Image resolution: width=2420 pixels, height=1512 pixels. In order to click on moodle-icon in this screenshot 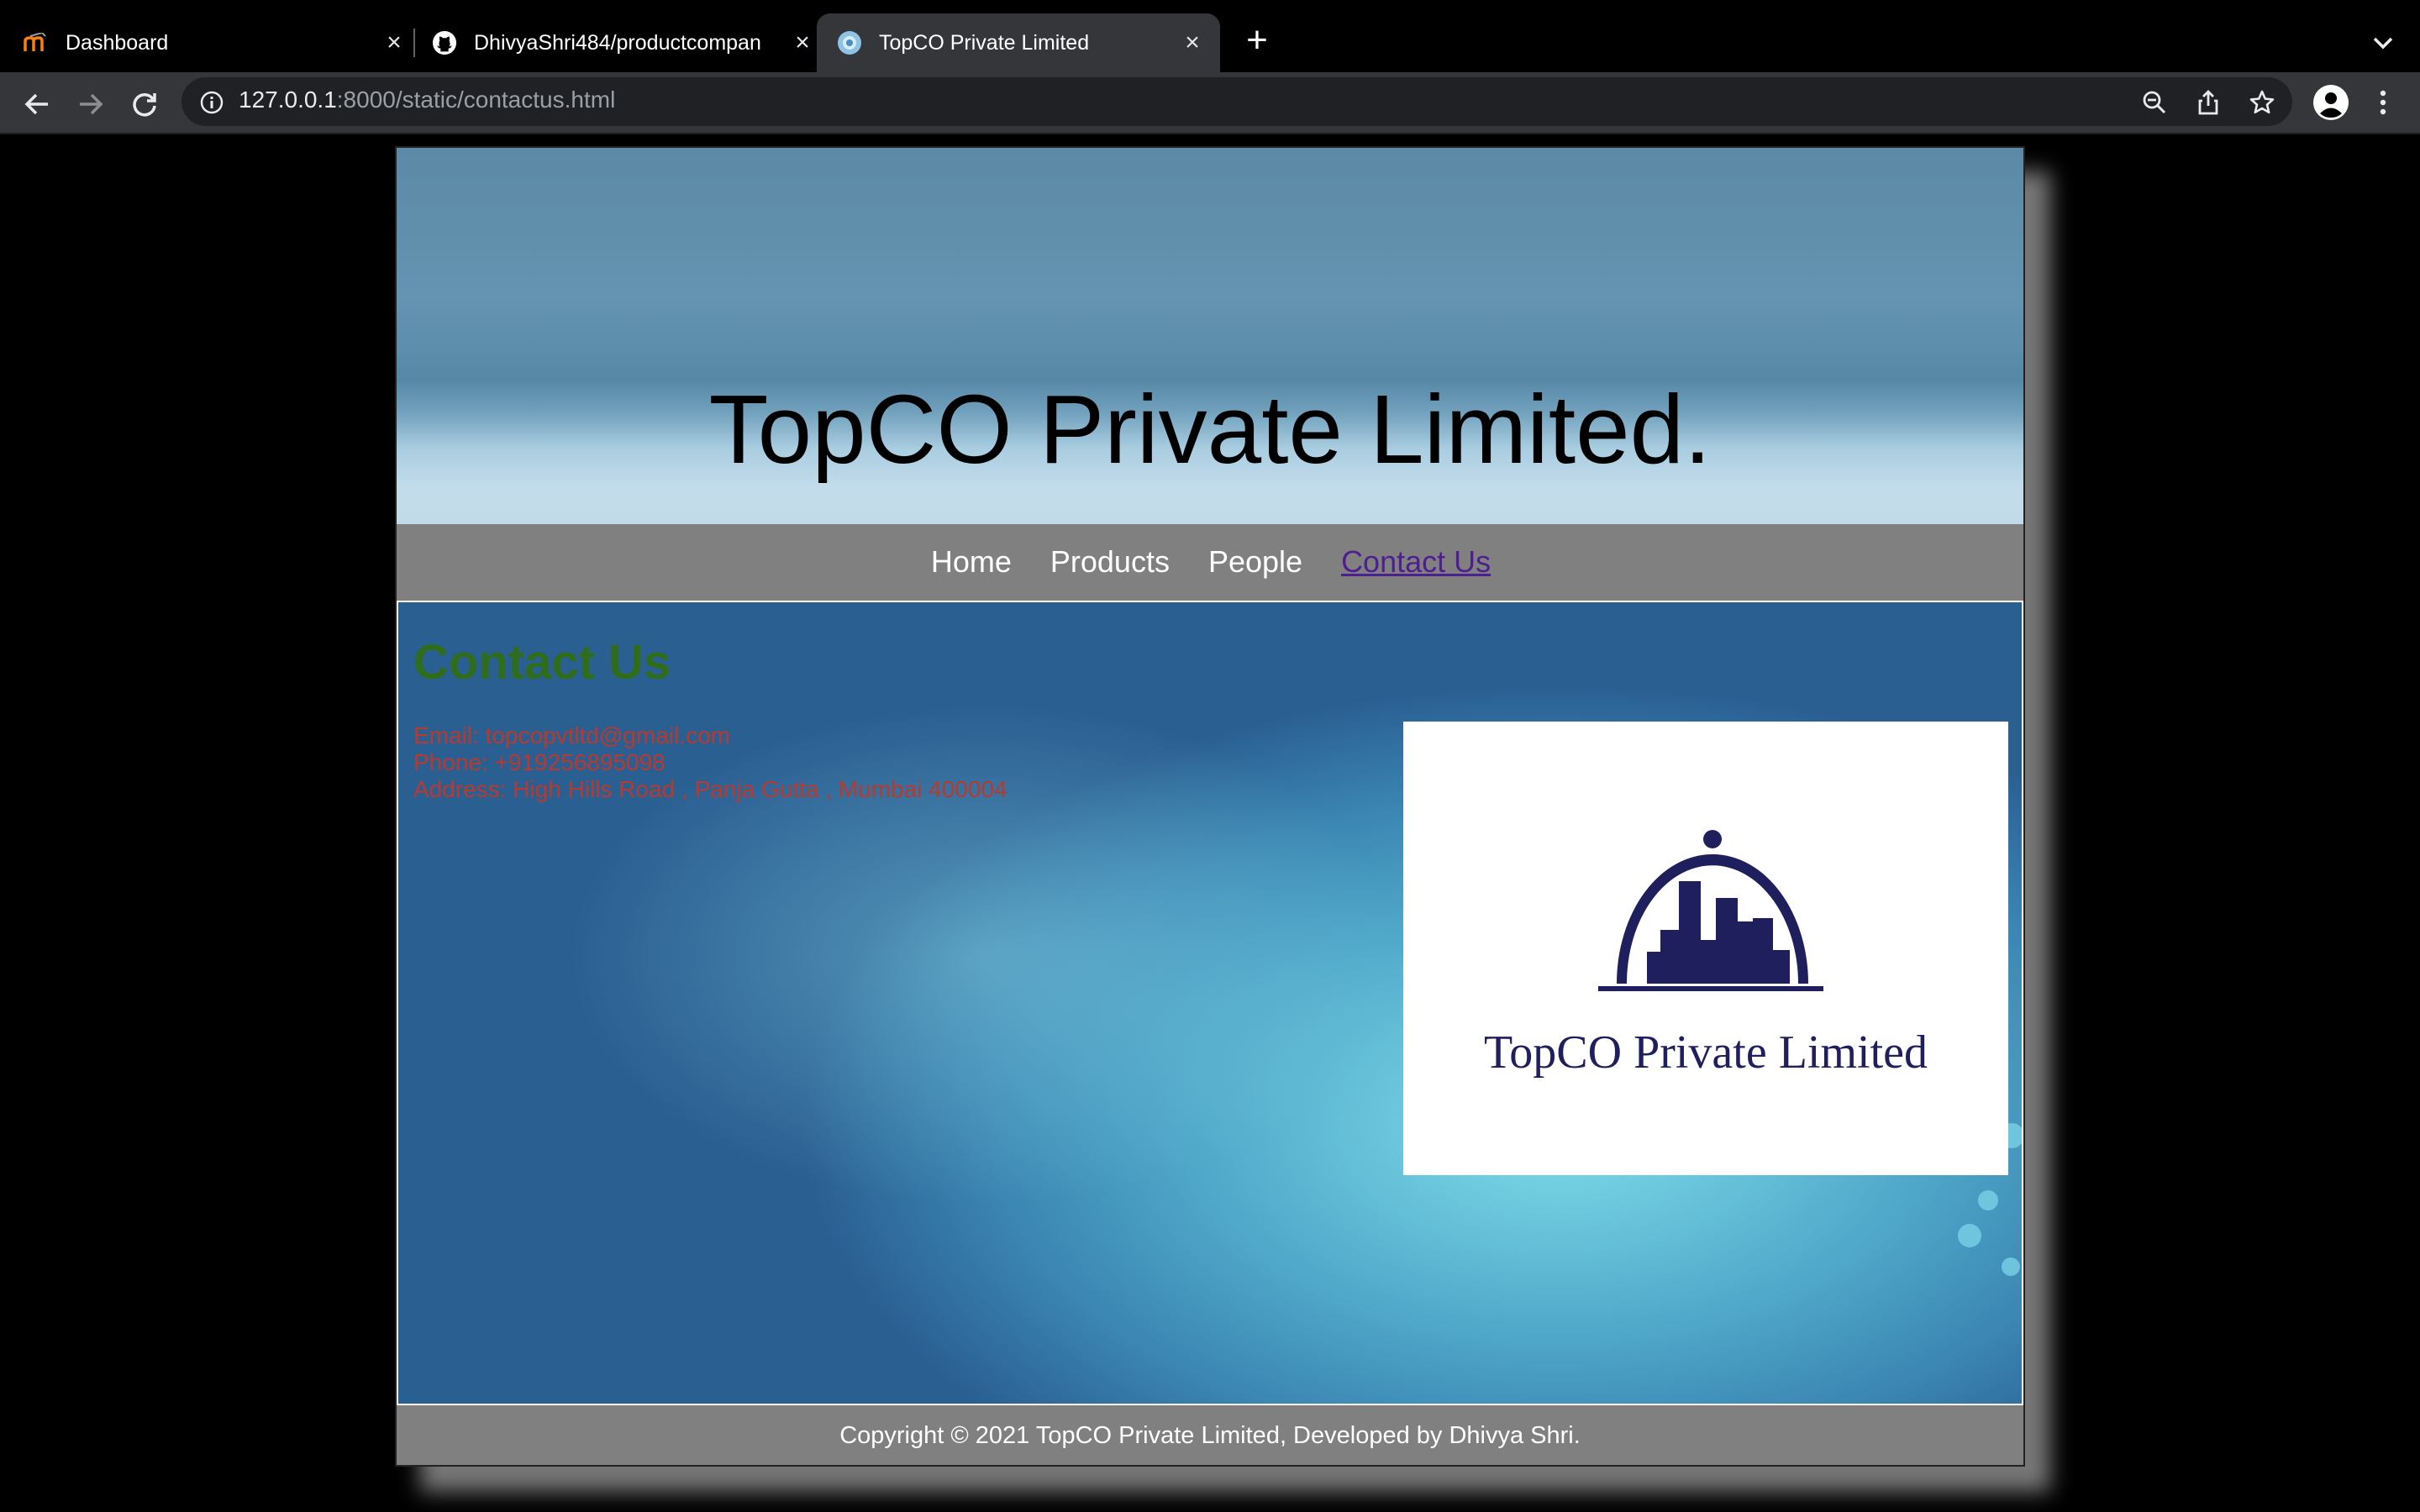, I will do `click(36, 42)`.